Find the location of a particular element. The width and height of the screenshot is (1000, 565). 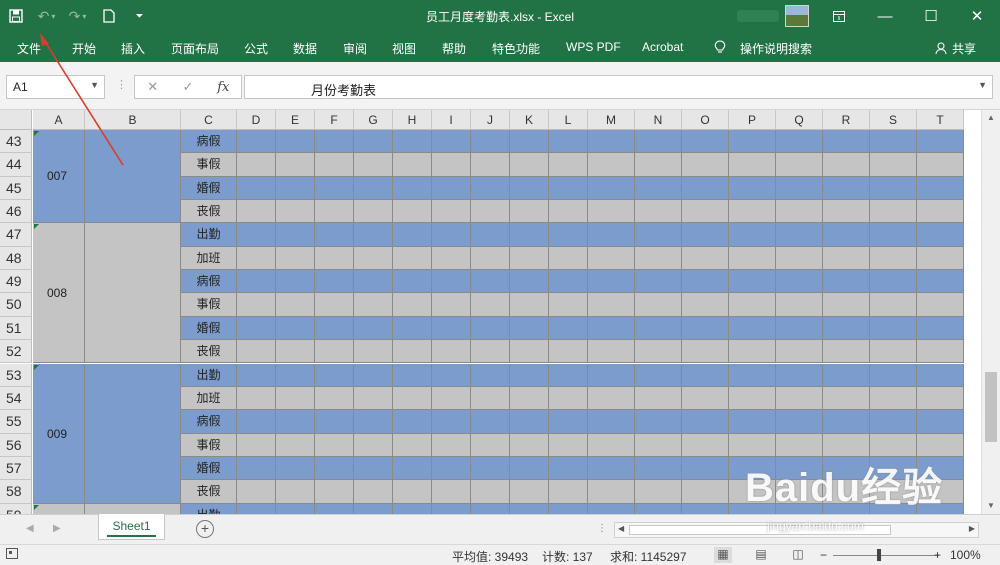

tab-insert: 插入 is located at coordinates (133, 48).